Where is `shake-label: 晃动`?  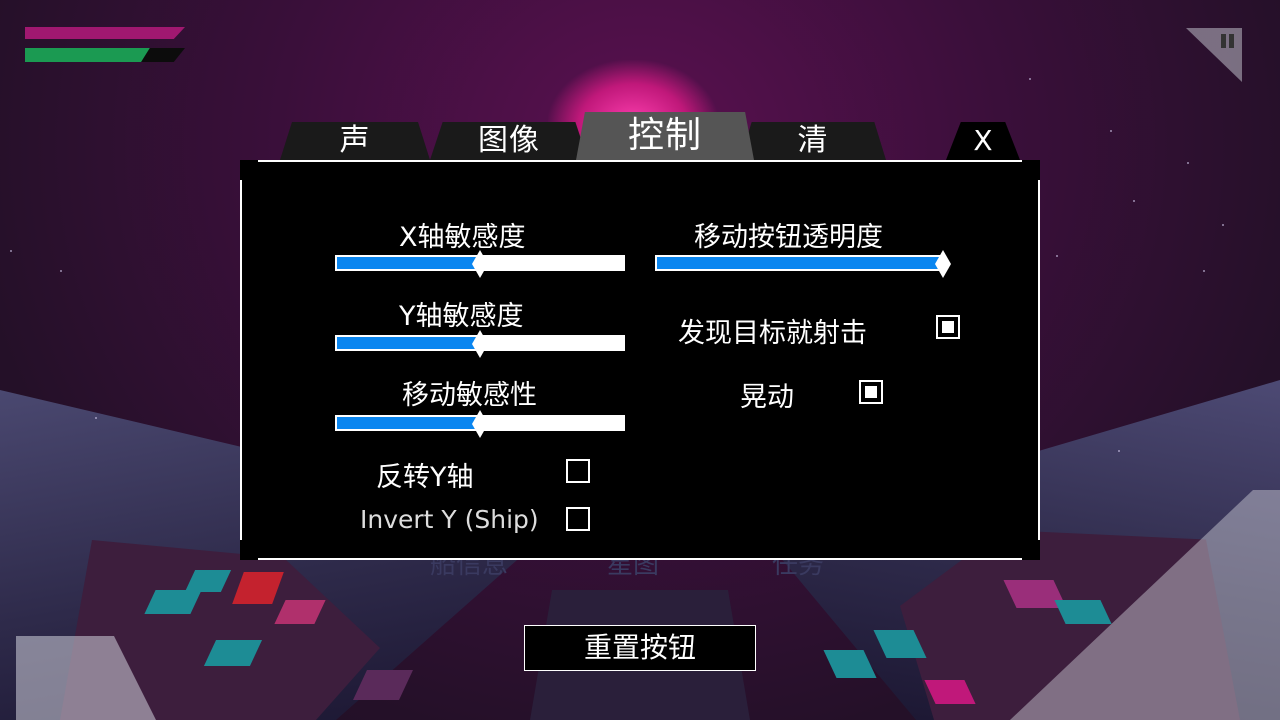
shake-label: 晃动 is located at coordinates (767, 397).